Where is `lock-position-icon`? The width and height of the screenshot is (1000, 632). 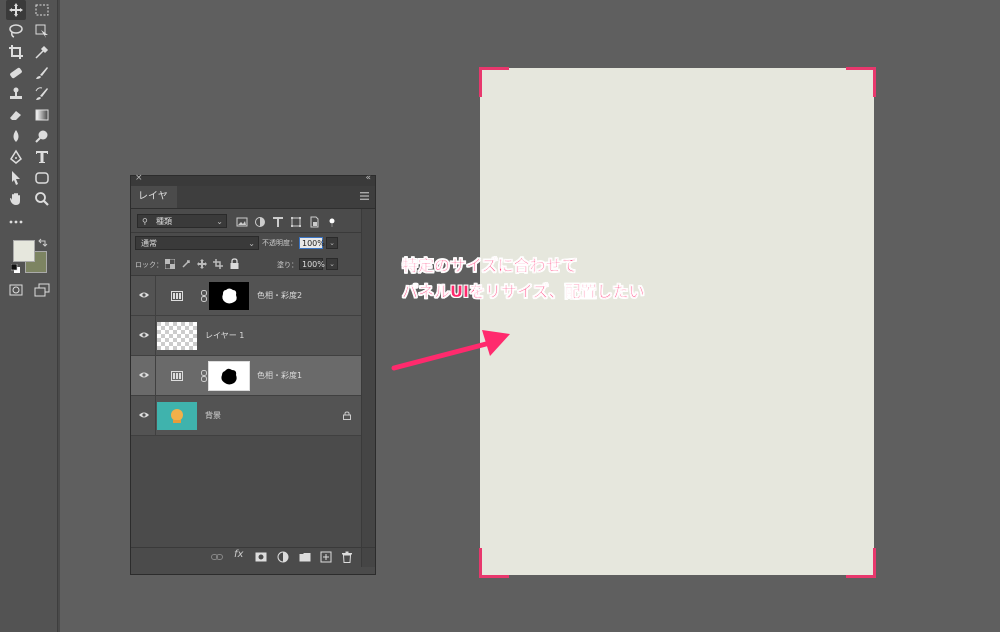 lock-position-icon is located at coordinates (202, 264).